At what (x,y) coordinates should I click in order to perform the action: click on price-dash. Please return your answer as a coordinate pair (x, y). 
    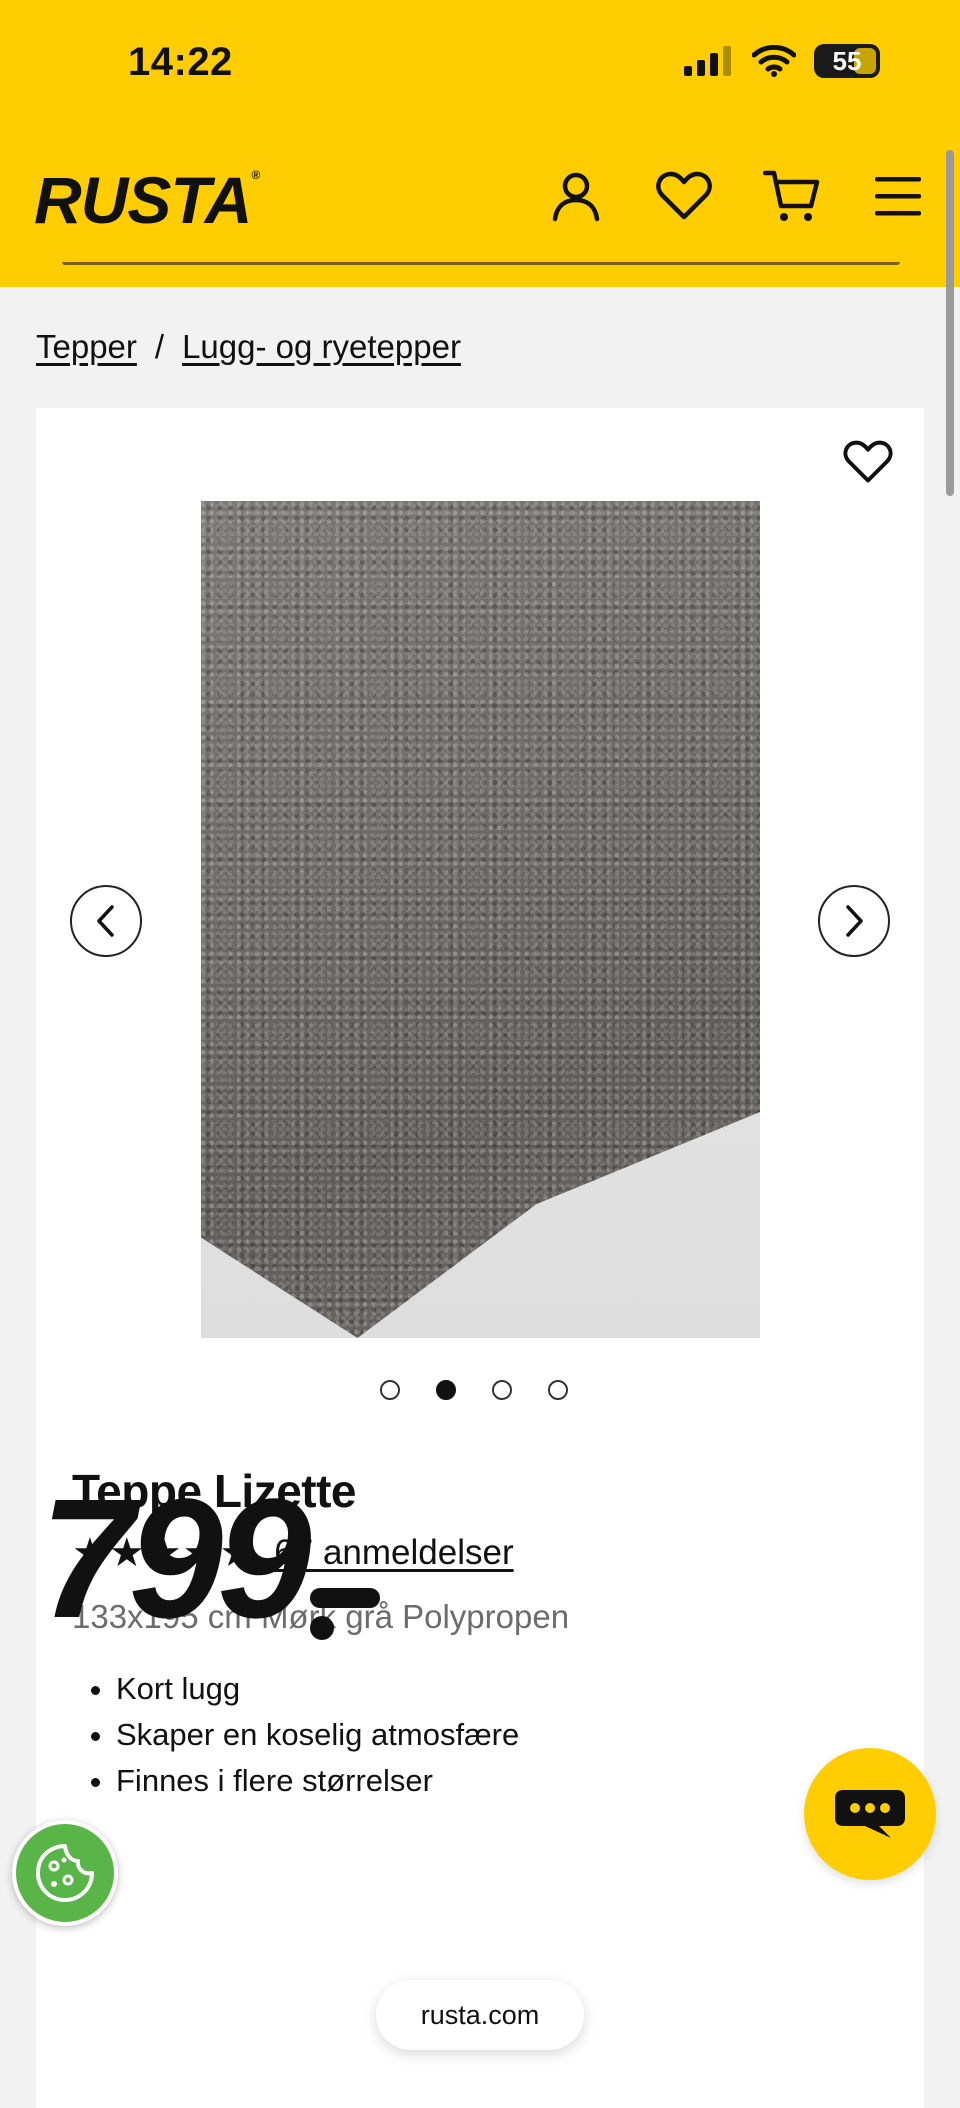
    Looking at the image, I should click on (345, 1598).